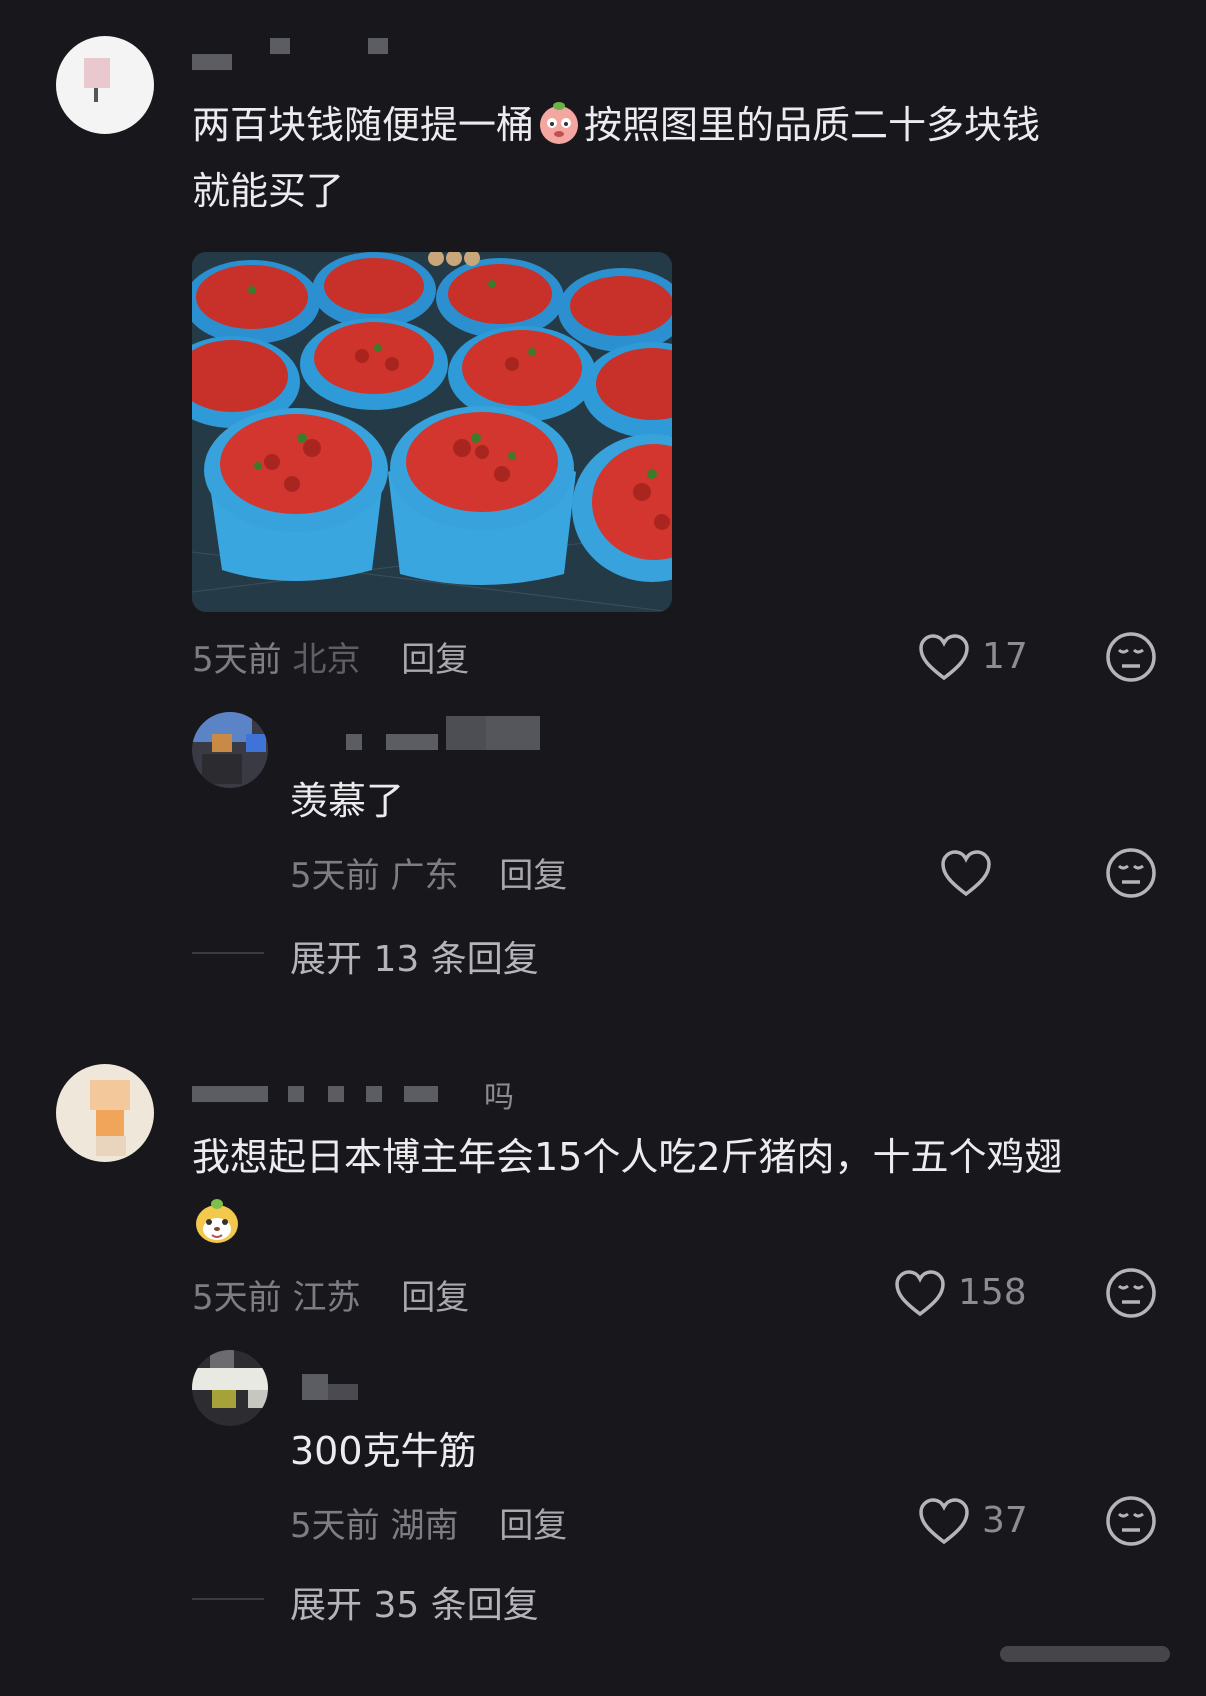 Image resolution: width=1206 pixels, height=1696 pixels. I want to click on reply-meta: 5天前 广东 回复, so click(429, 876).